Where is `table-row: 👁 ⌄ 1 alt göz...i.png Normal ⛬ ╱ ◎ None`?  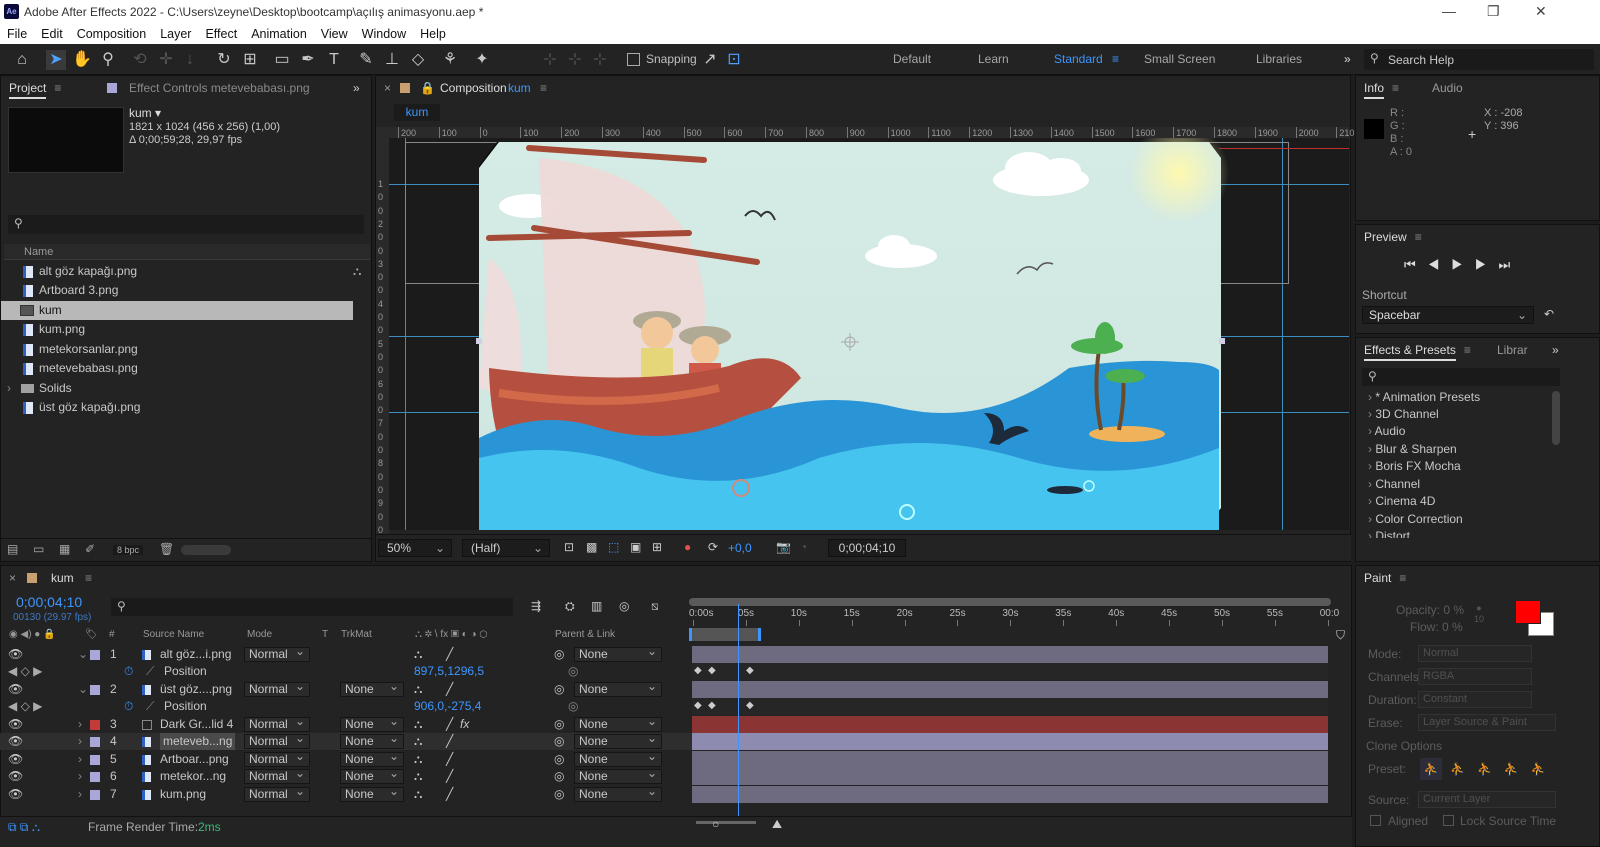 table-row: 👁 ⌄ 1 alt göz...i.png Normal ⛬ ╱ ◎ None is located at coordinates (346, 654).